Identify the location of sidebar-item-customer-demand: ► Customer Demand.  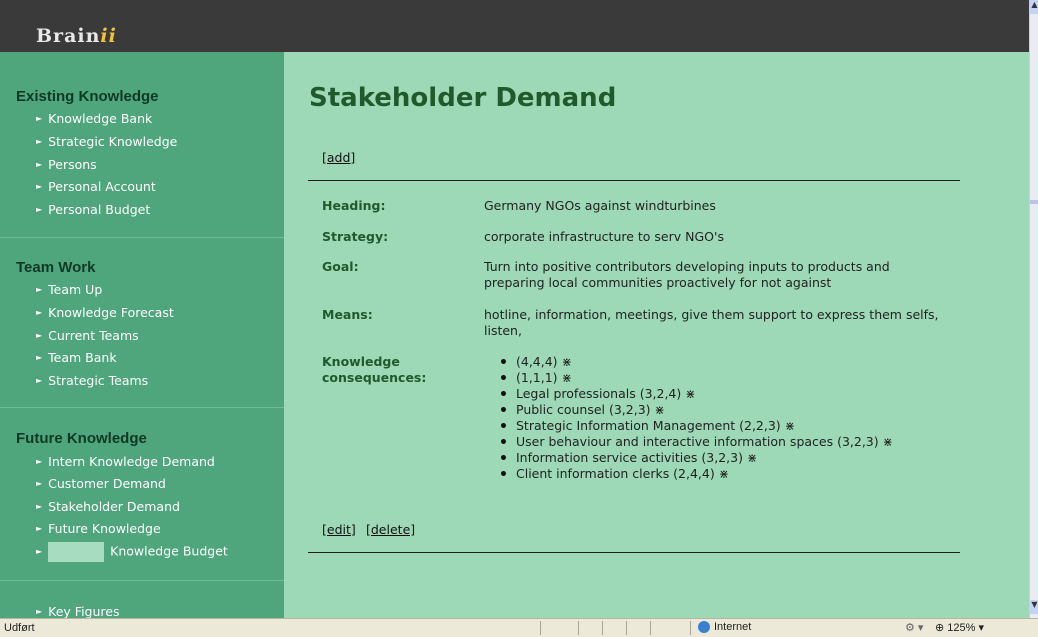
(101, 483).